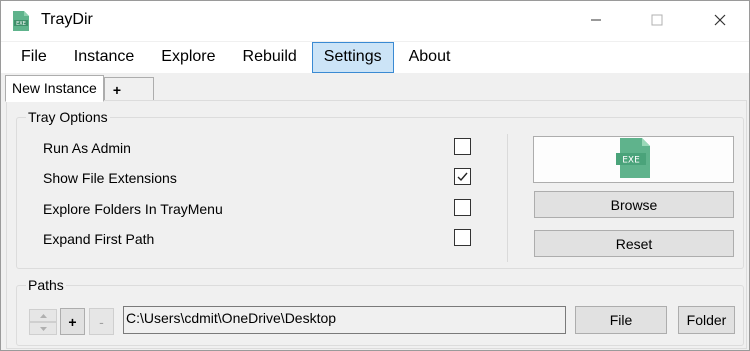  I want to click on maximize-button, so click(657, 21).